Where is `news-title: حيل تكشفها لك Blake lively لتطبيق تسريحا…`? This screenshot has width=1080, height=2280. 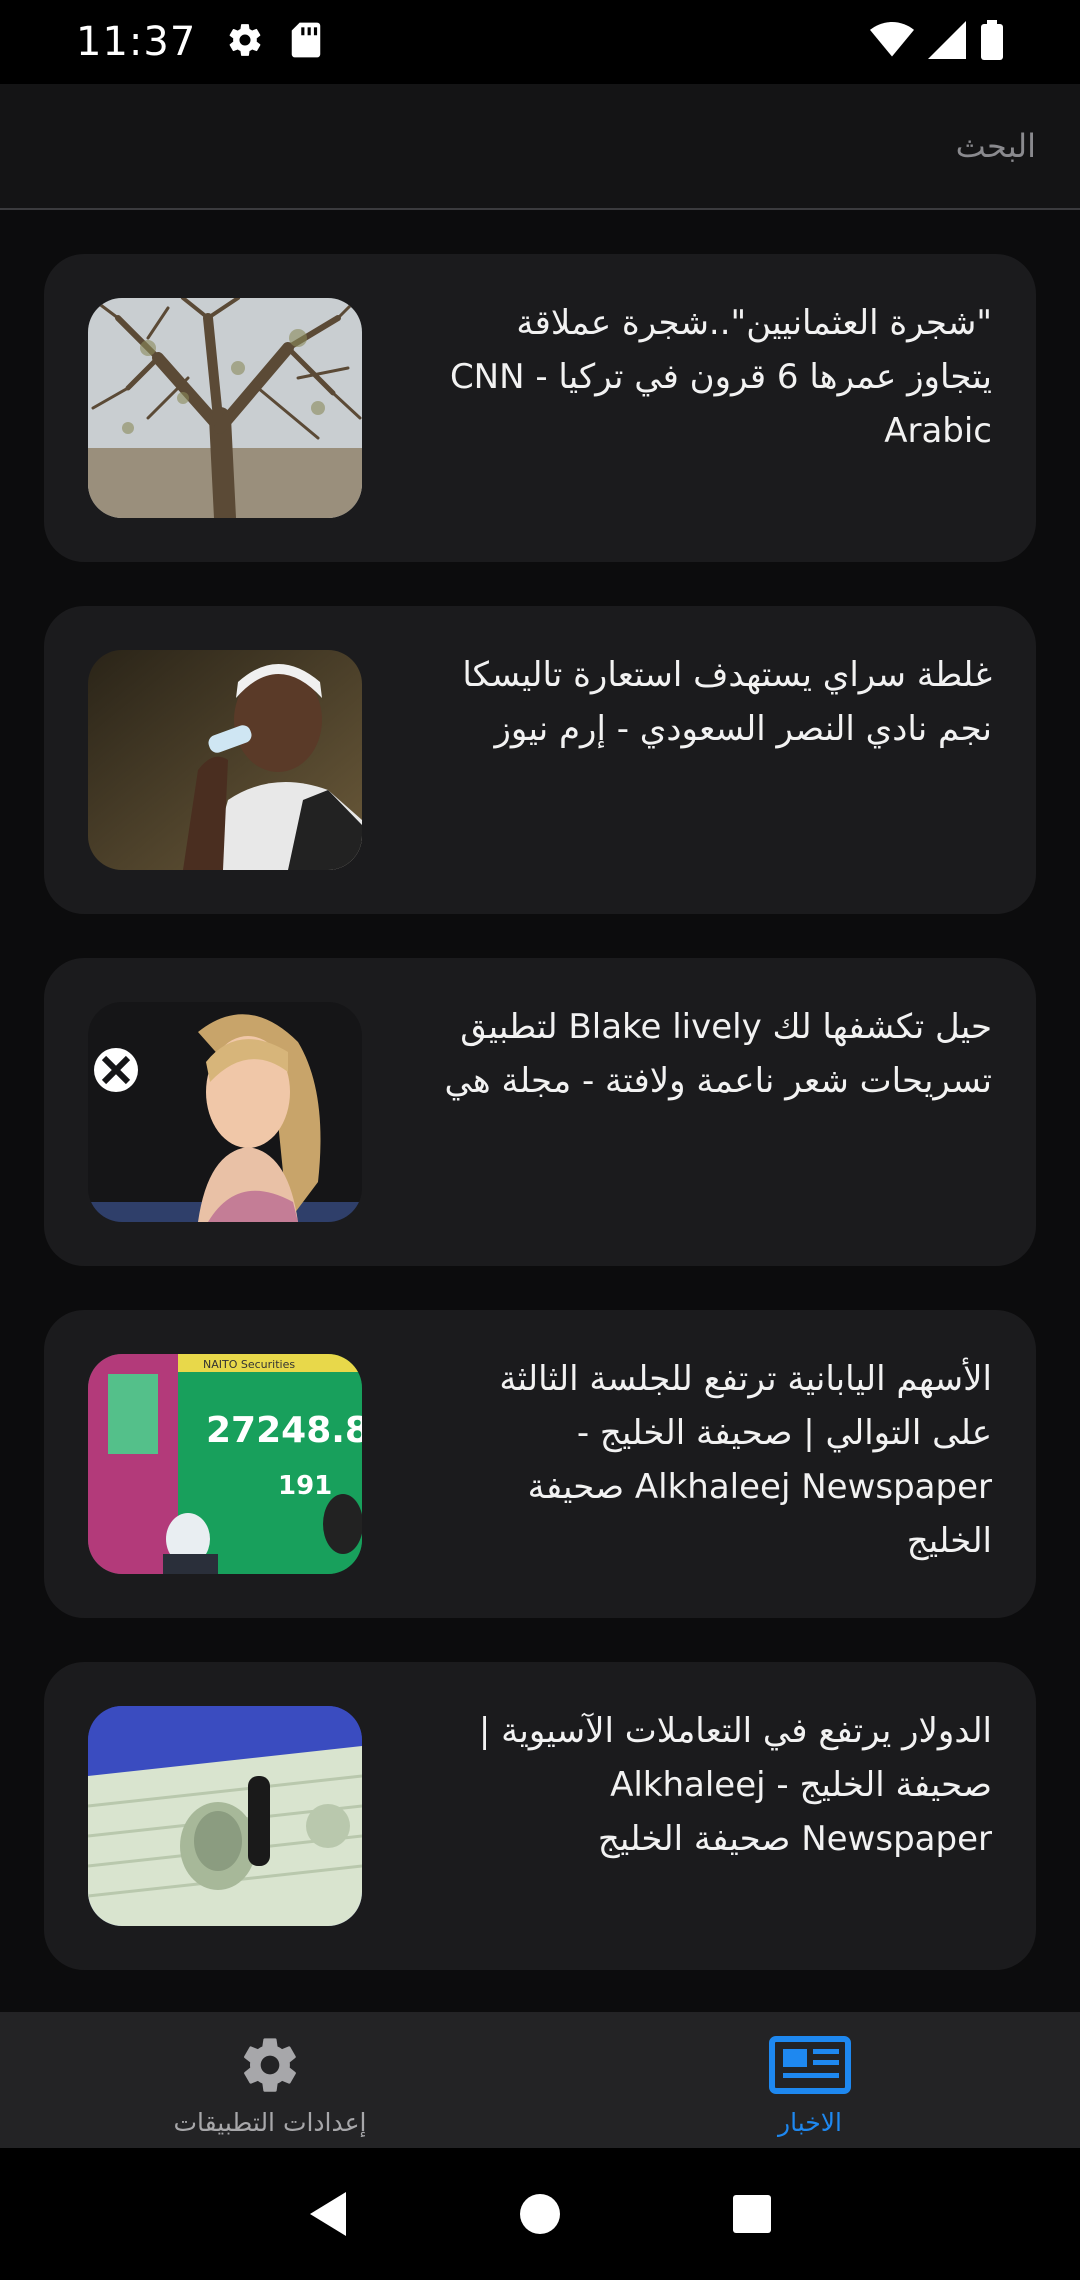
news-title: حيل تكشفها لك Blake lively لتطبيق تسريحا… is located at coordinates (718, 1054).